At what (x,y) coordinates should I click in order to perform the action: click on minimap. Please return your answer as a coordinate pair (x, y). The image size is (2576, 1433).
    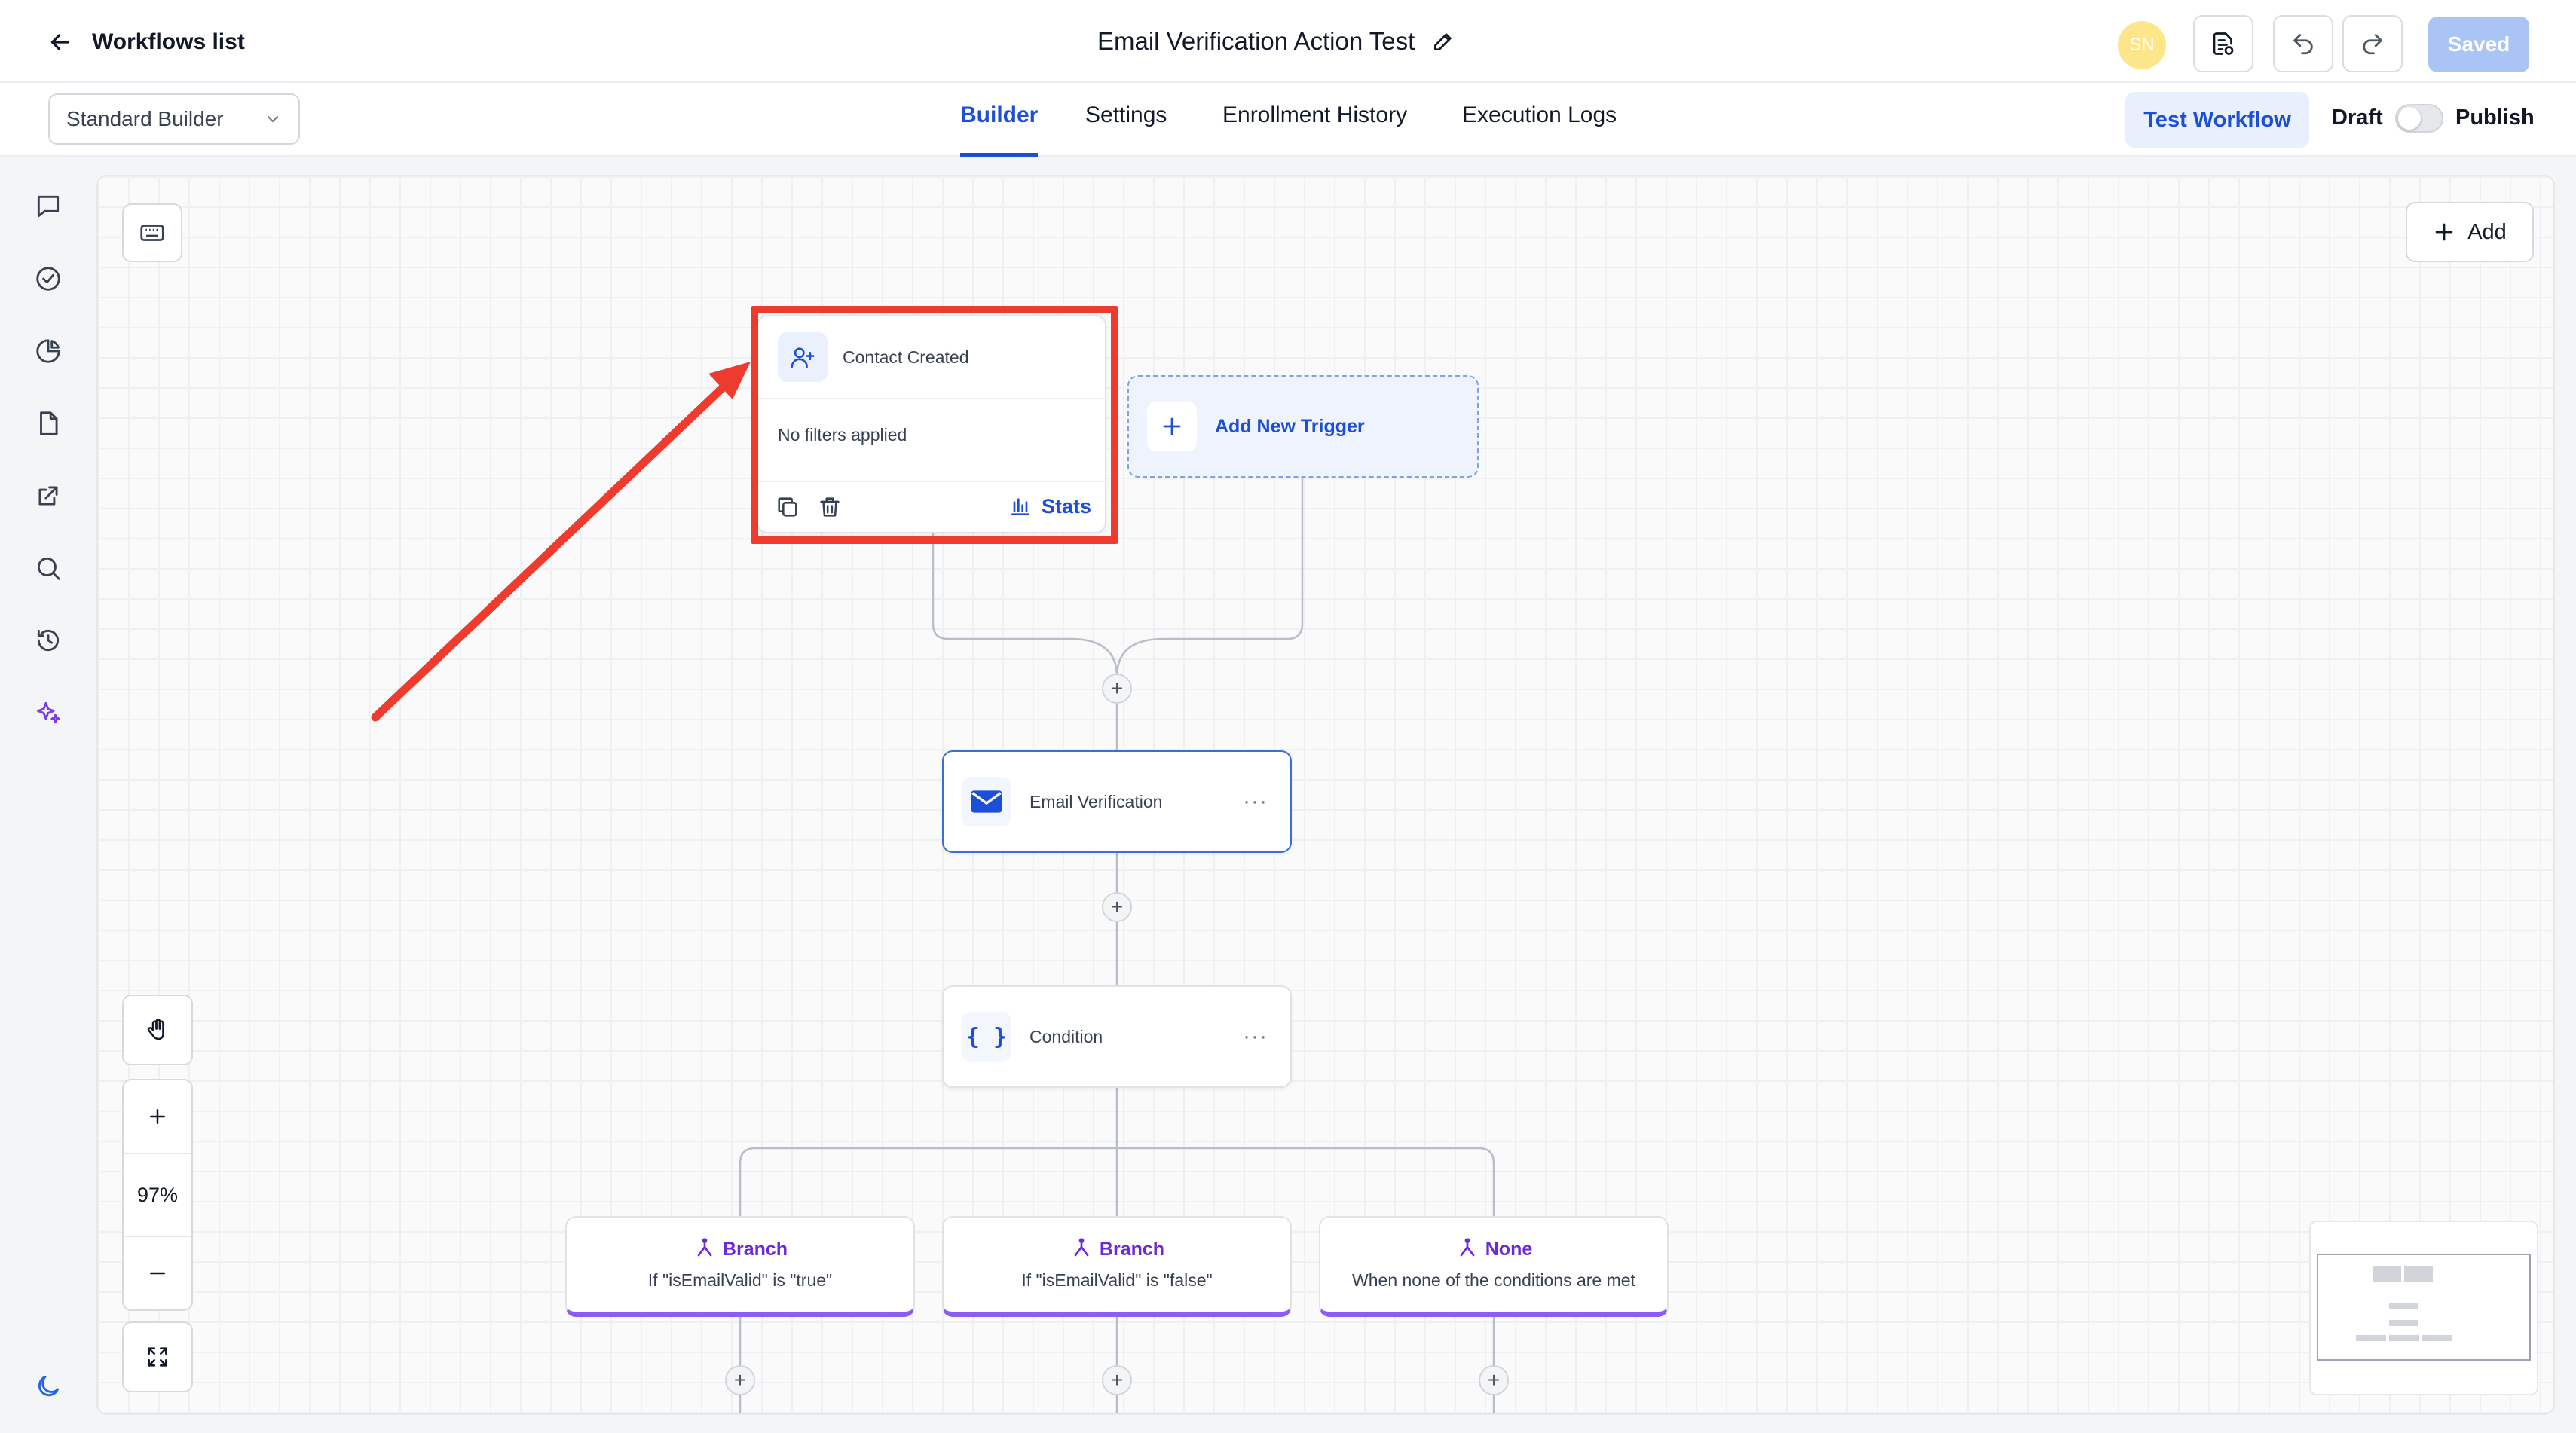
    Looking at the image, I should click on (2423, 1308).